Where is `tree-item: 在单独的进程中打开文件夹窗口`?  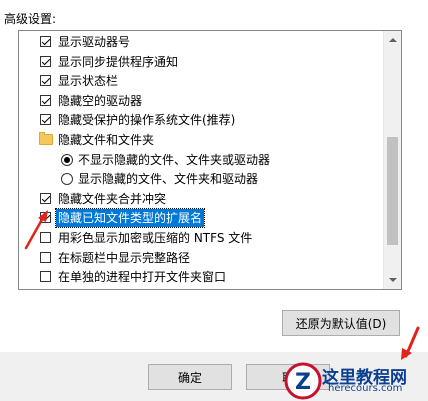
tree-item: 在单独的进程中打开文件夹窗口 is located at coordinates (200, 277).